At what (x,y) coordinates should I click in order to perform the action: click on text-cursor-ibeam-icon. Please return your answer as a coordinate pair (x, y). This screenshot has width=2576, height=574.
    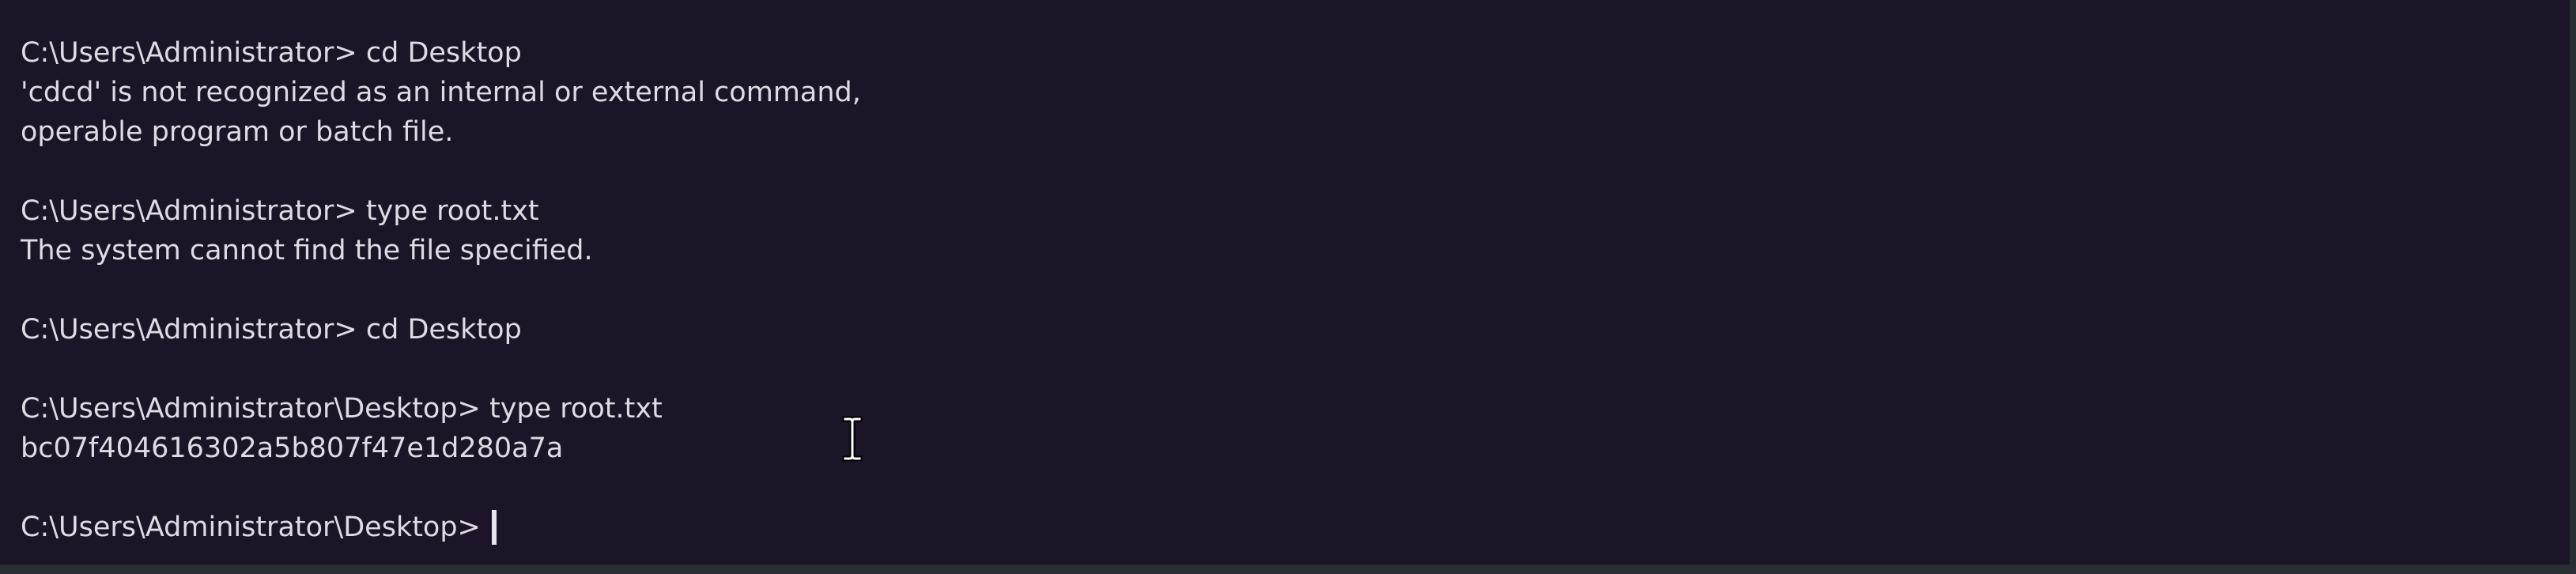
    Looking at the image, I should click on (852, 439).